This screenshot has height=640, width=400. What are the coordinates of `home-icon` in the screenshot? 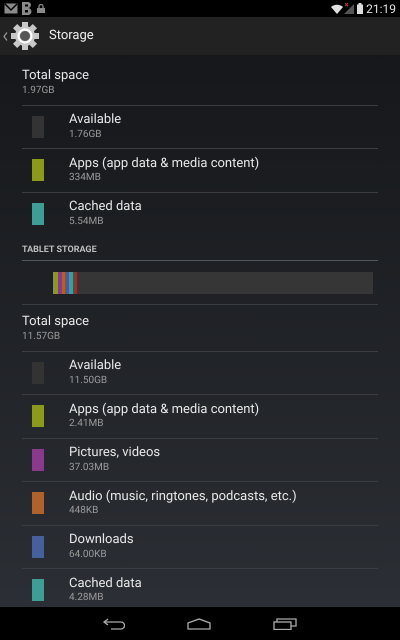 It's located at (199, 624).